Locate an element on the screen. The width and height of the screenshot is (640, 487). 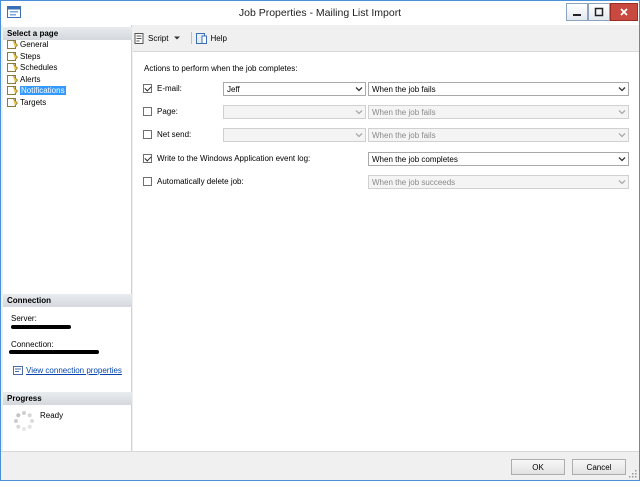
maximize-button is located at coordinates (599, 12).